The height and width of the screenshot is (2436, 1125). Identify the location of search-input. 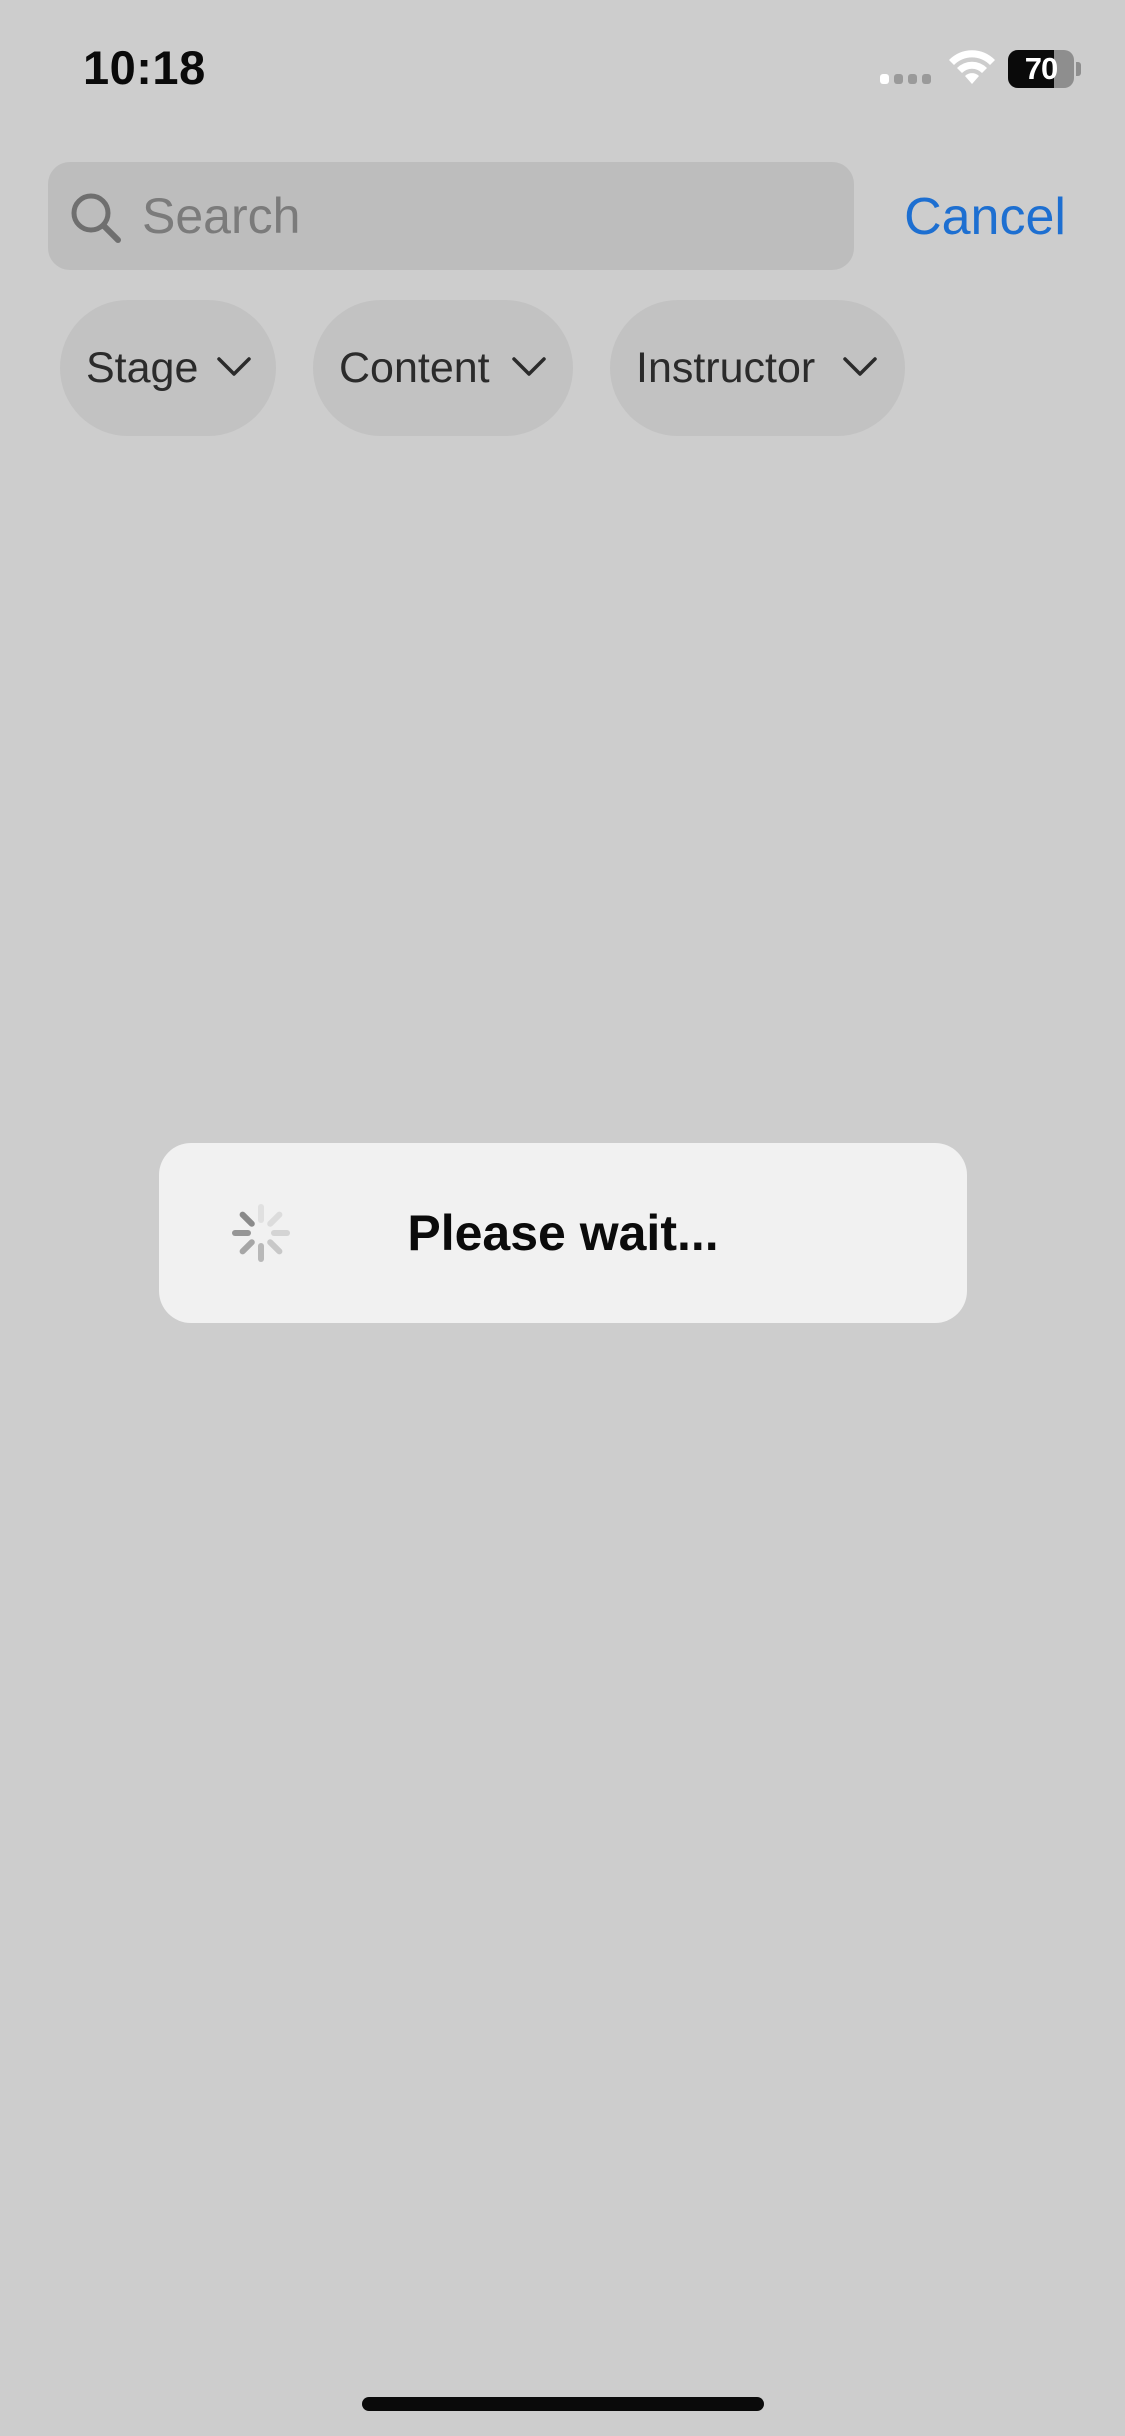
(487, 216).